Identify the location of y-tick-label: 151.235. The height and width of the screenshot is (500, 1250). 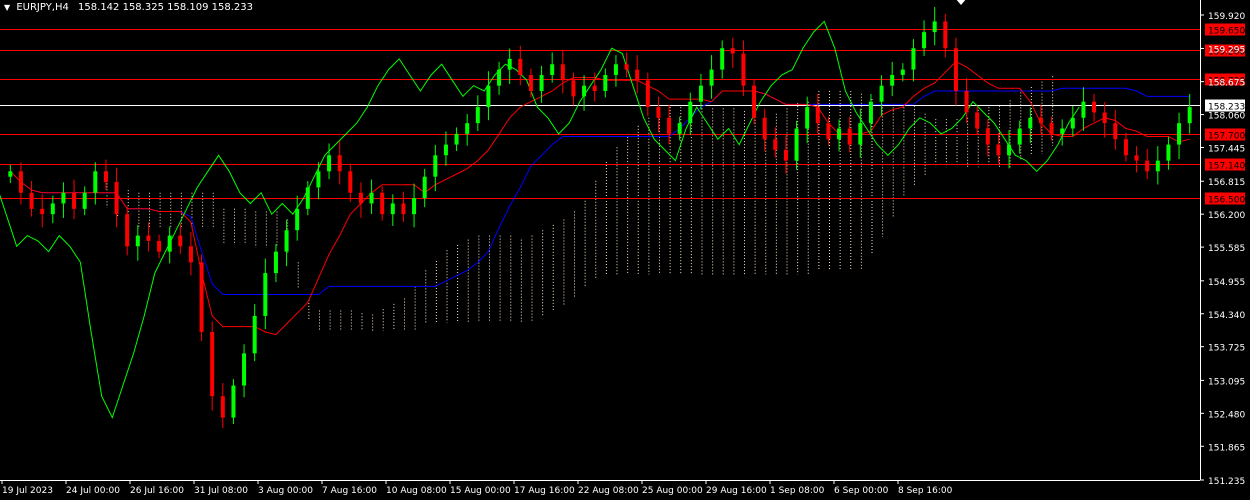
(1226, 482).